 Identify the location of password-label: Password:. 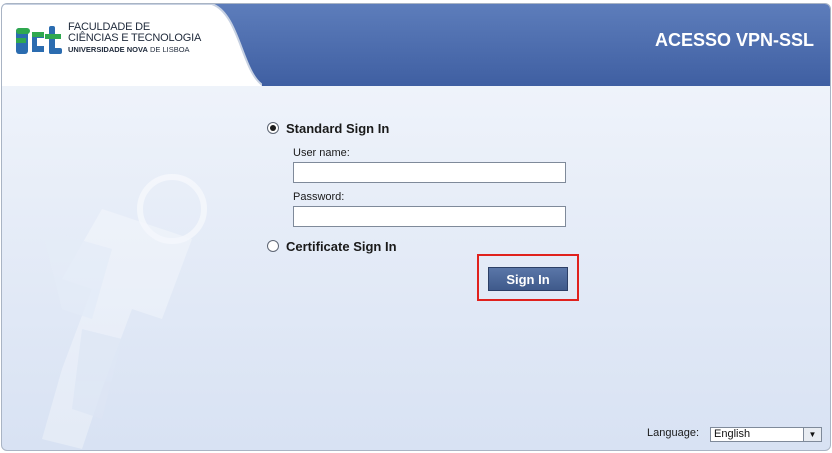
(319, 197).